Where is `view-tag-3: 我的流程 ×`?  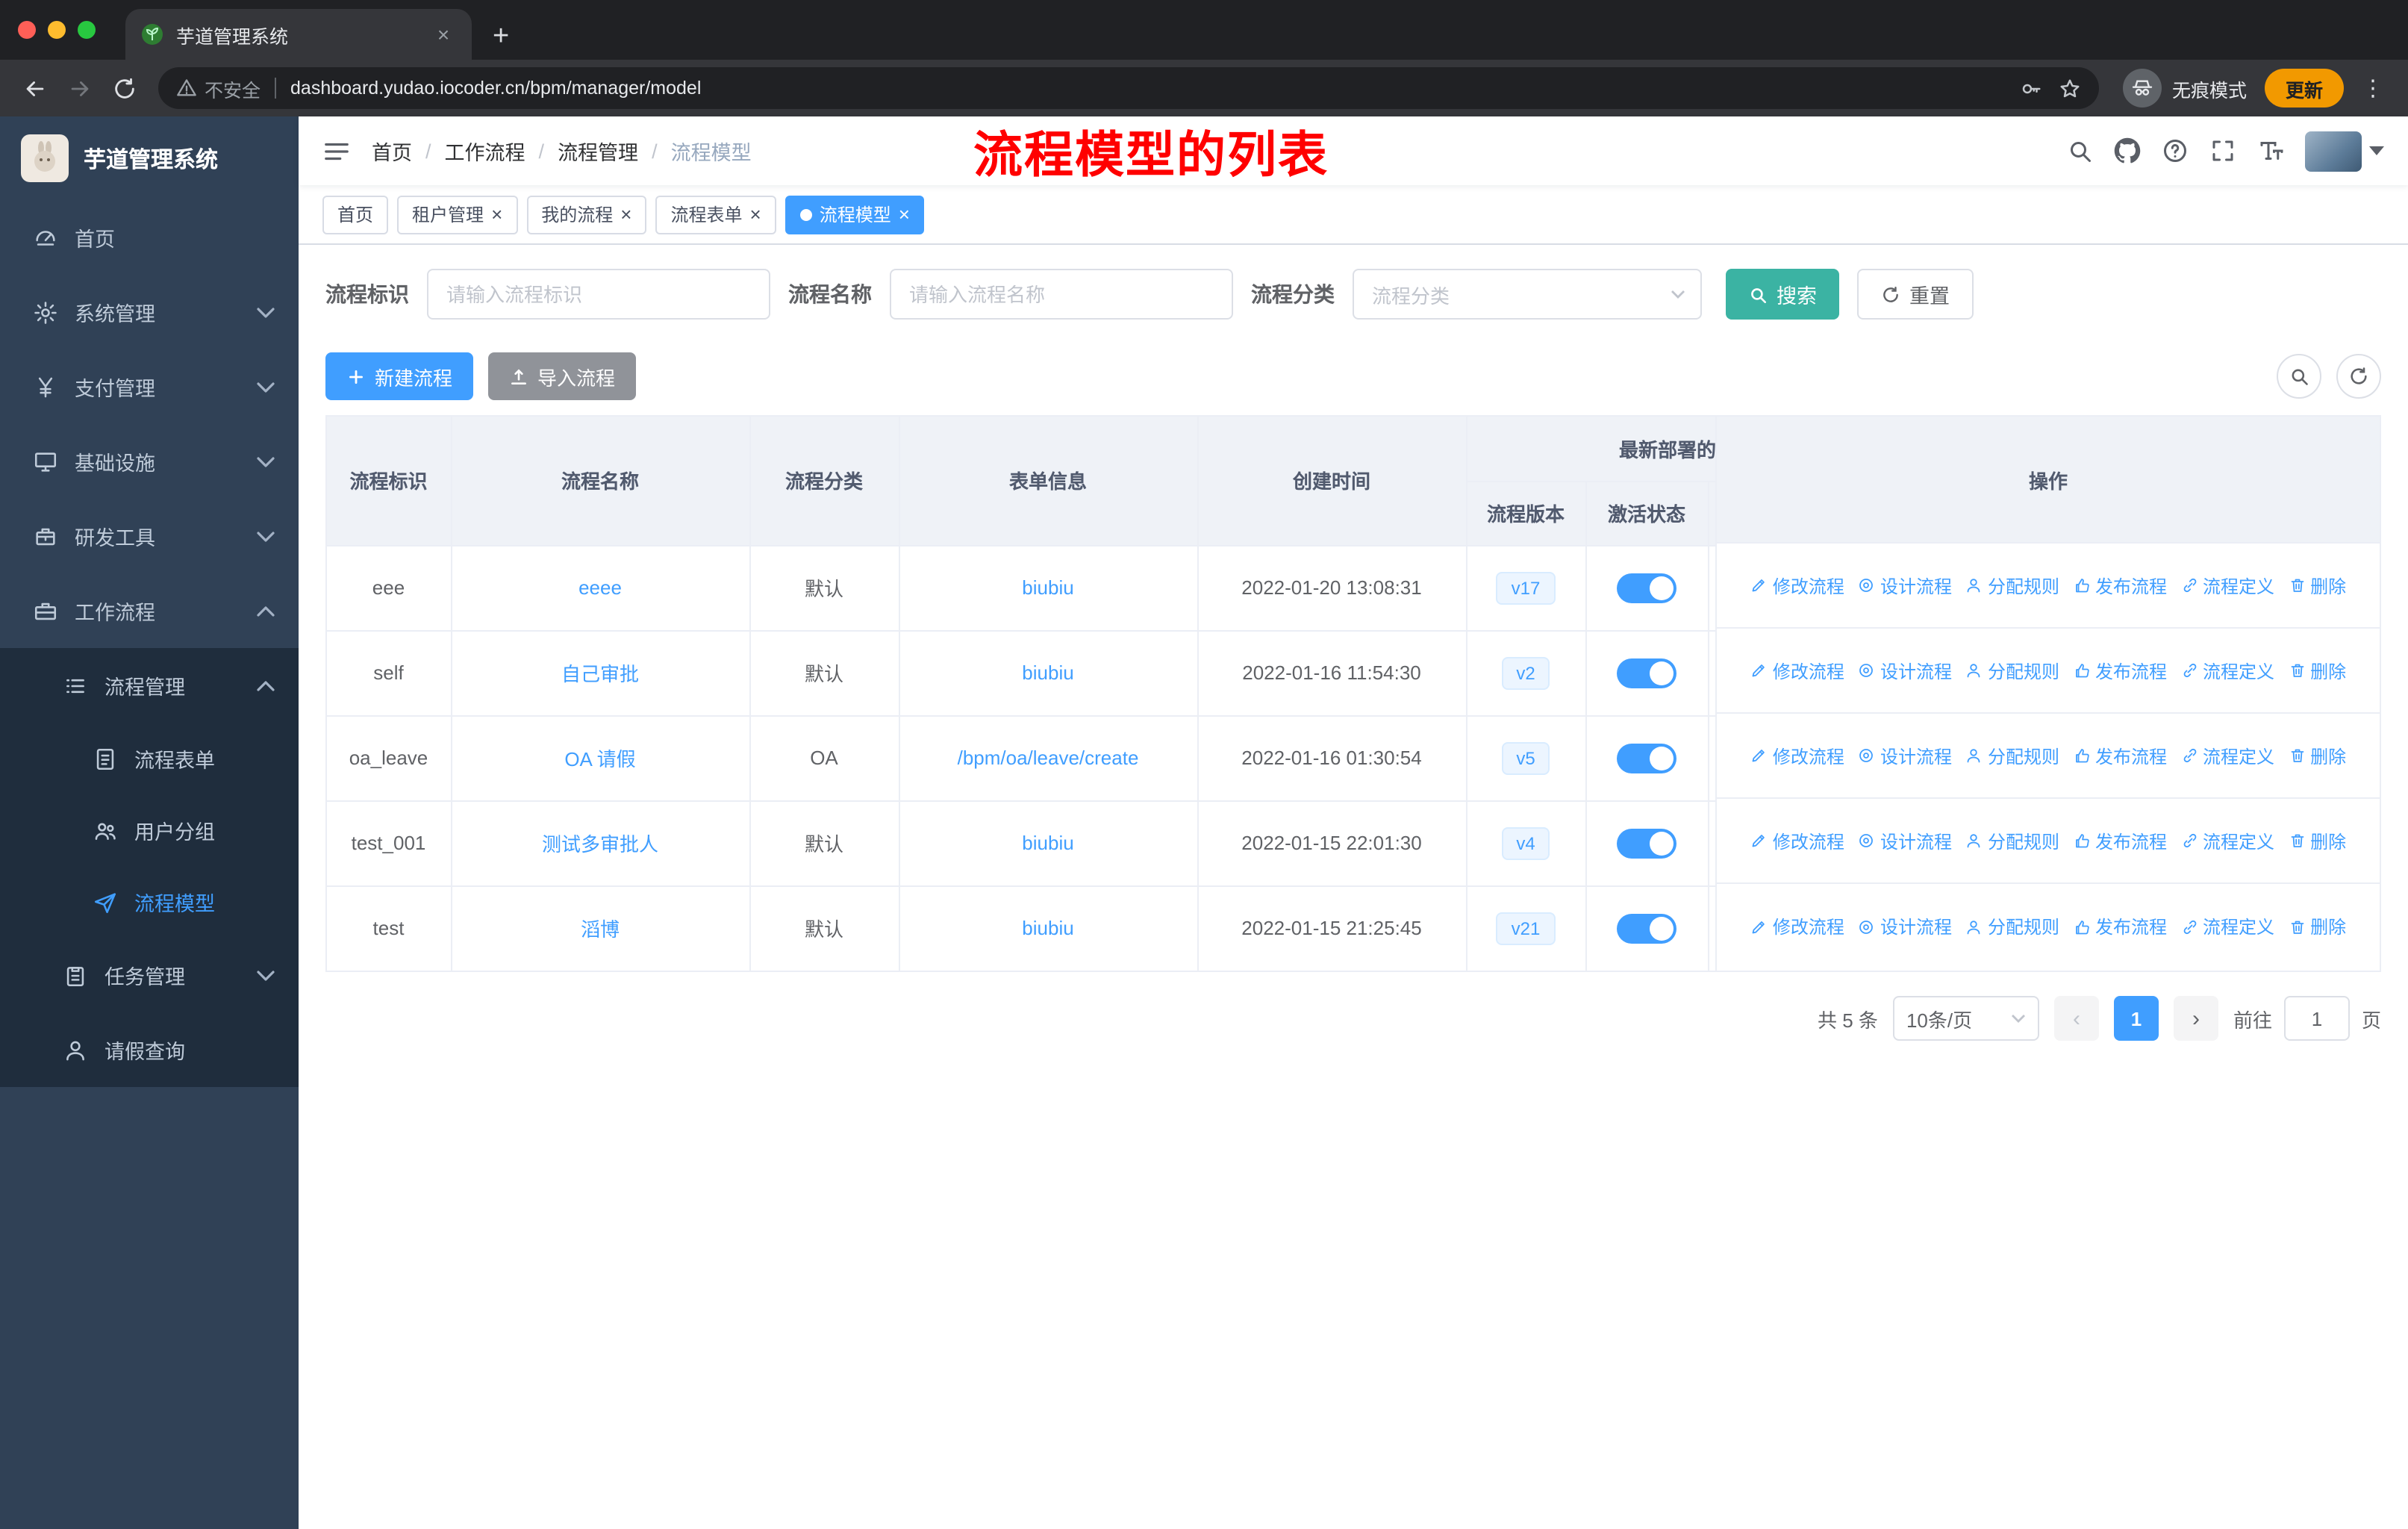 view-tag-3: 我的流程 × is located at coordinates (586, 215).